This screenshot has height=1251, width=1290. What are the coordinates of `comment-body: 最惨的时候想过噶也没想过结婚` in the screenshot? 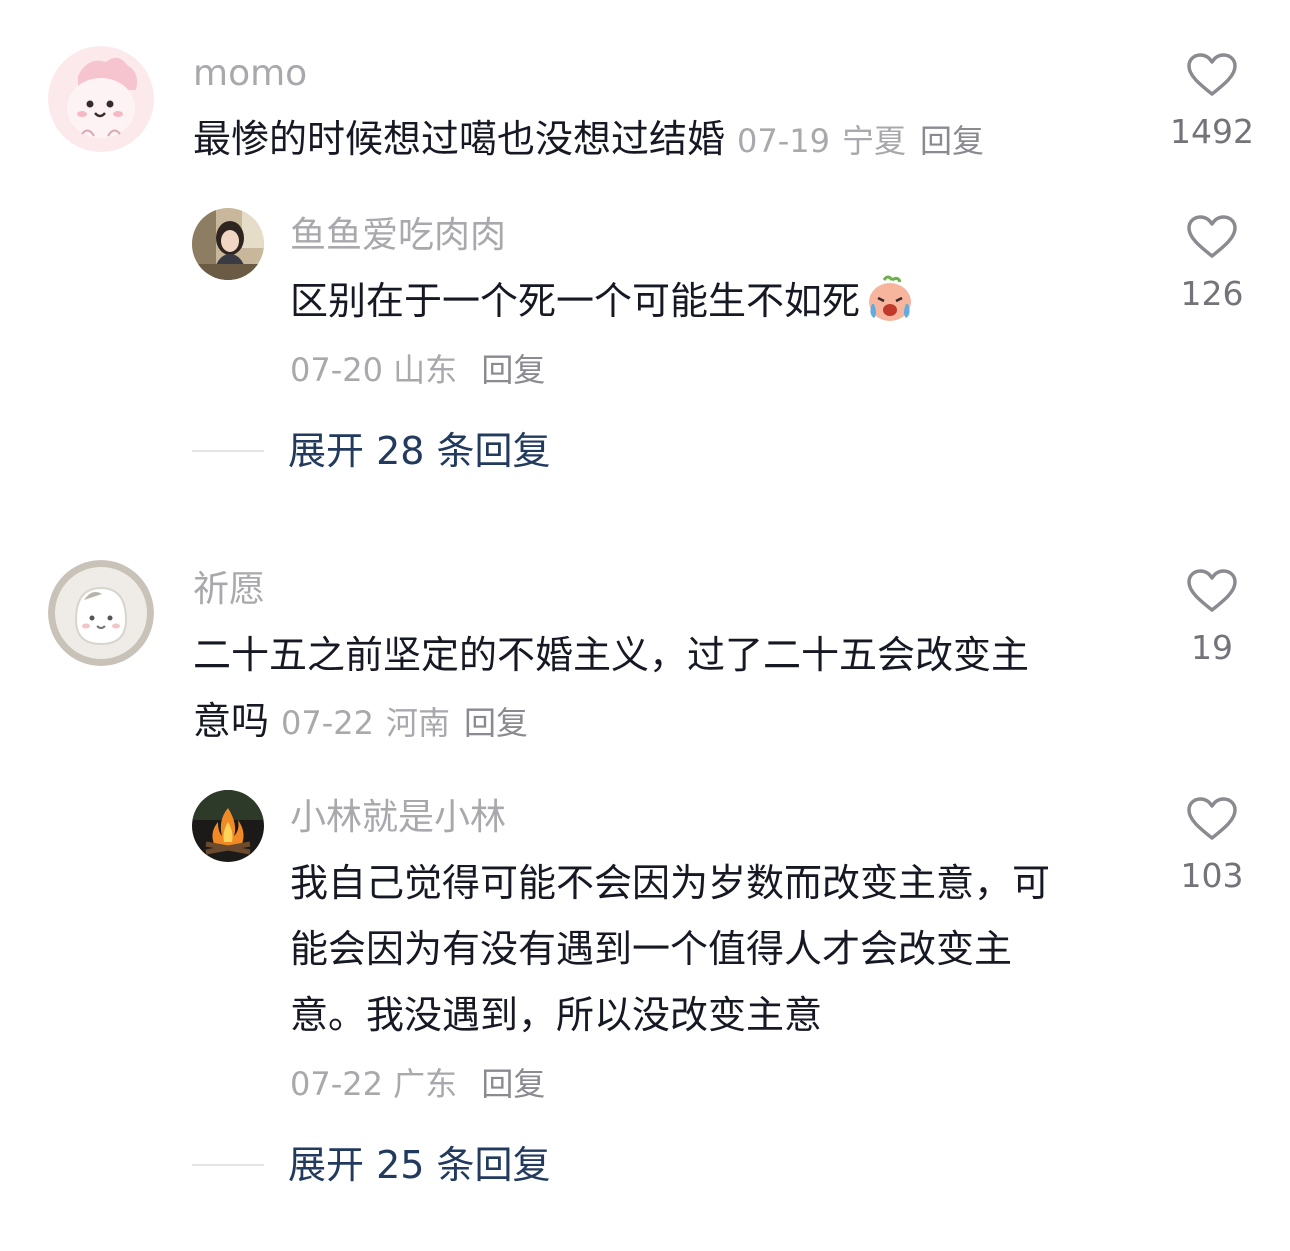 It's located at (459, 139).